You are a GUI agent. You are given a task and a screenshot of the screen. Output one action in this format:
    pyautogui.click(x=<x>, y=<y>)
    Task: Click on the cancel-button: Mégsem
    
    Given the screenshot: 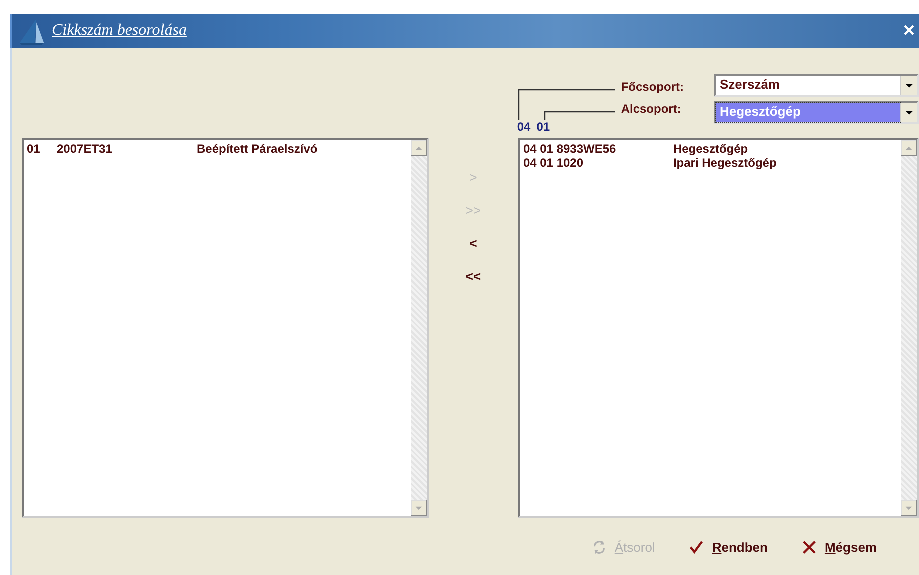 What is the action you would take?
    pyautogui.click(x=839, y=547)
    